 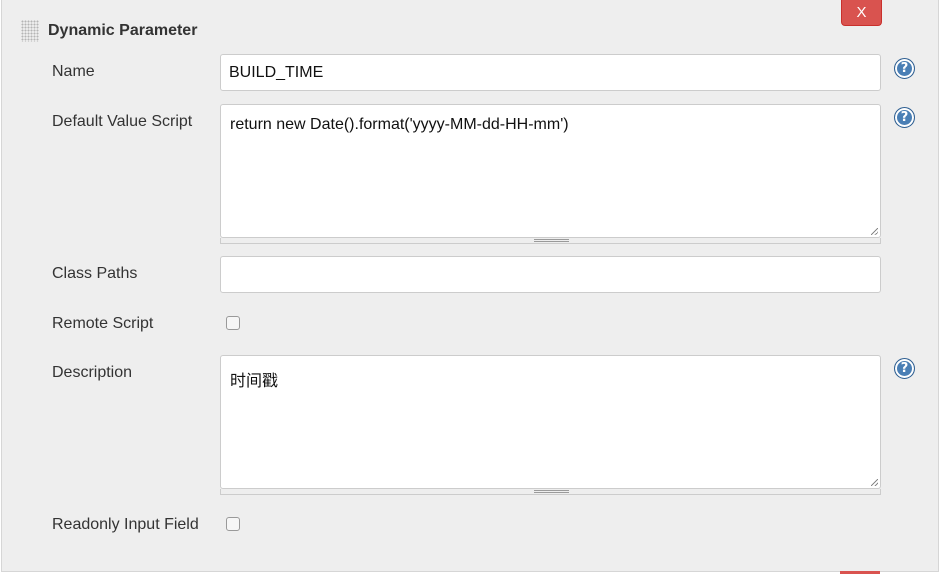 What do you see at coordinates (233, 524) in the screenshot?
I see `readonly-input-field-checkbox` at bounding box center [233, 524].